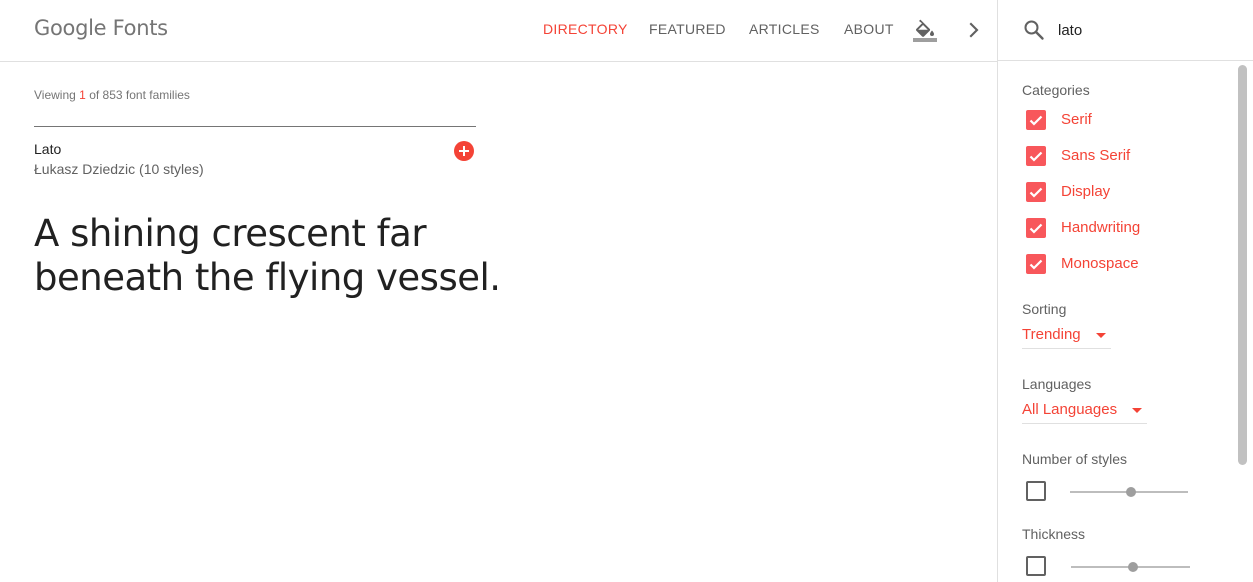  Describe the element at coordinates (82, 95) in the screenshot. I see `viewing-count: 1` at that location.